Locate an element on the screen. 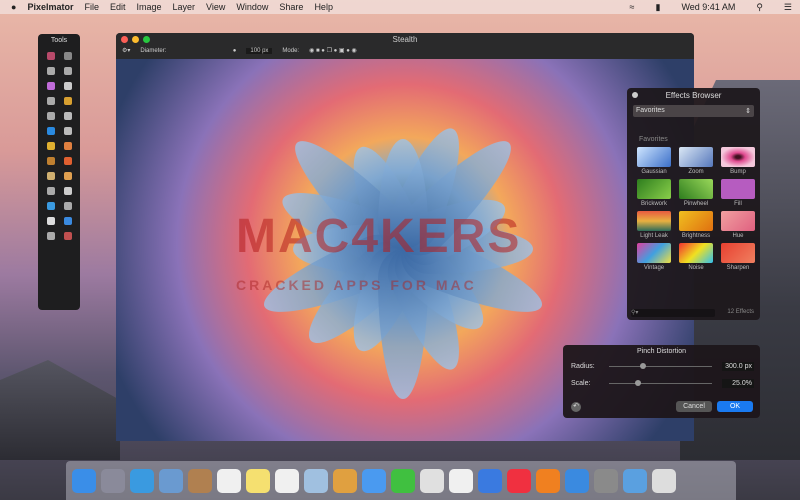 The width and height of the screenshot is (800, 500). effect-label: Vintage is located at coordinates (654, 268).